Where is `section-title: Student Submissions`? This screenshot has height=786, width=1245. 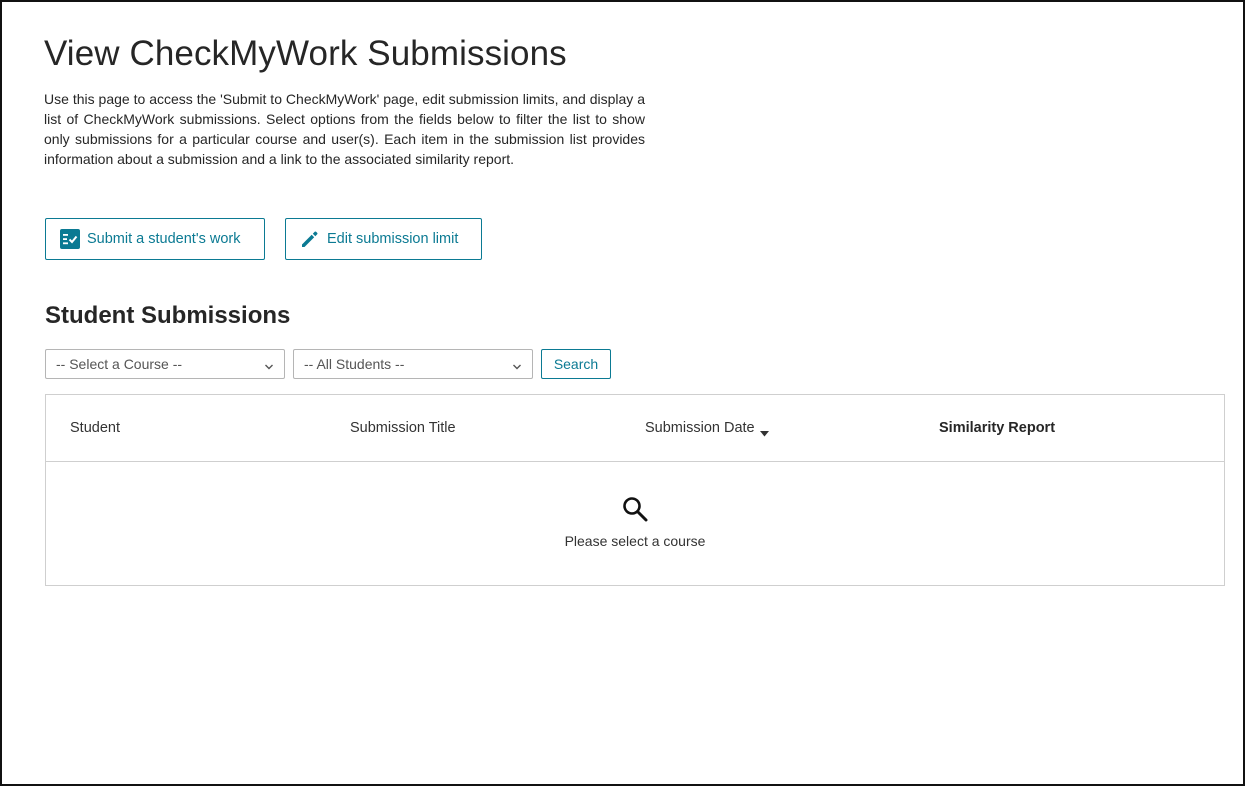
section-title: Student Submissions is located at coordinates (168, 315).